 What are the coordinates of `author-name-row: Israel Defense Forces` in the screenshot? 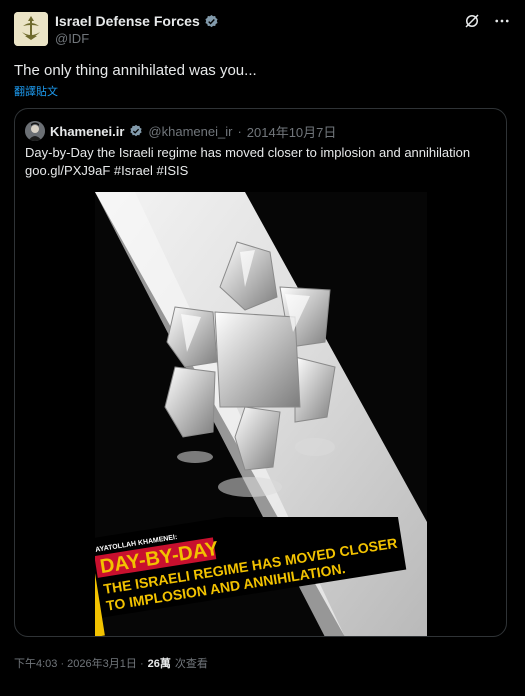 It's located at (137, 21).